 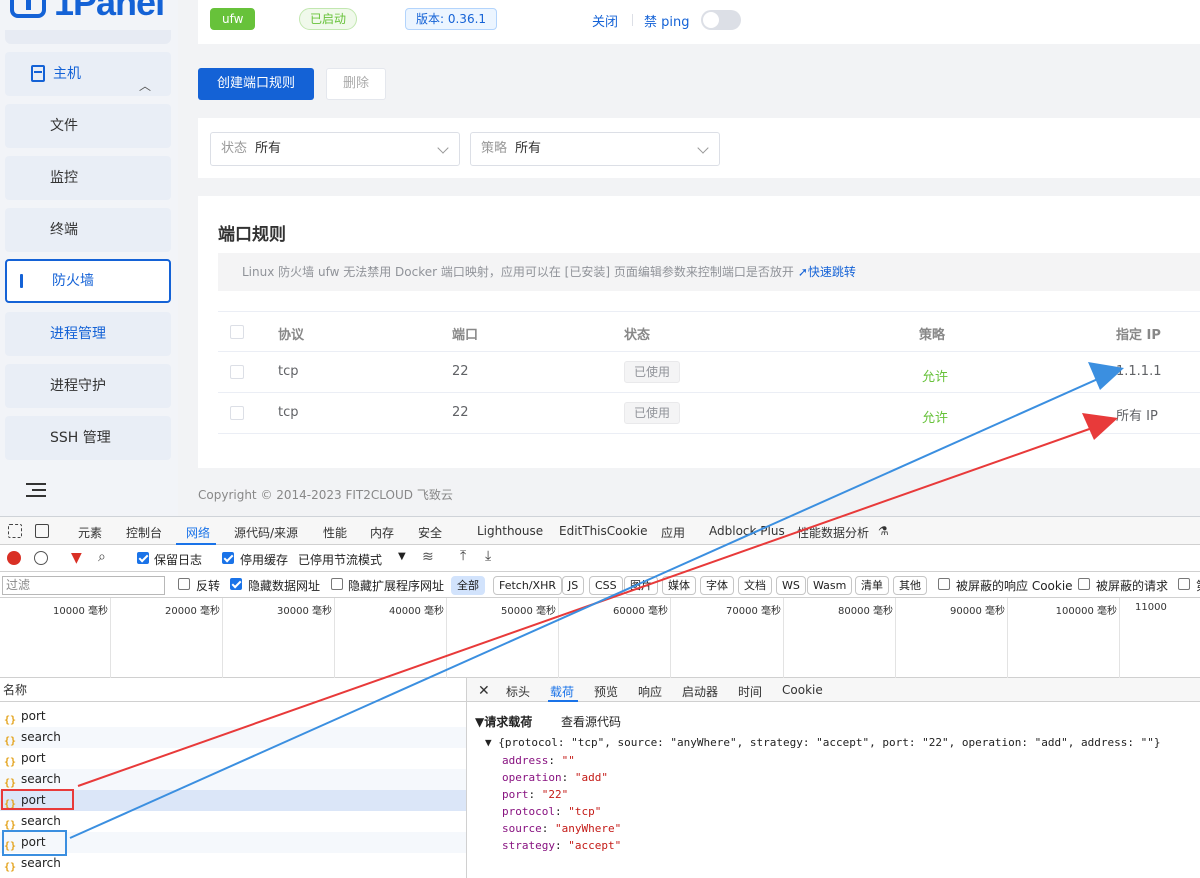 I want to click on sidebar-item-ssh: SSH 管理, so click(x=88, y=438).